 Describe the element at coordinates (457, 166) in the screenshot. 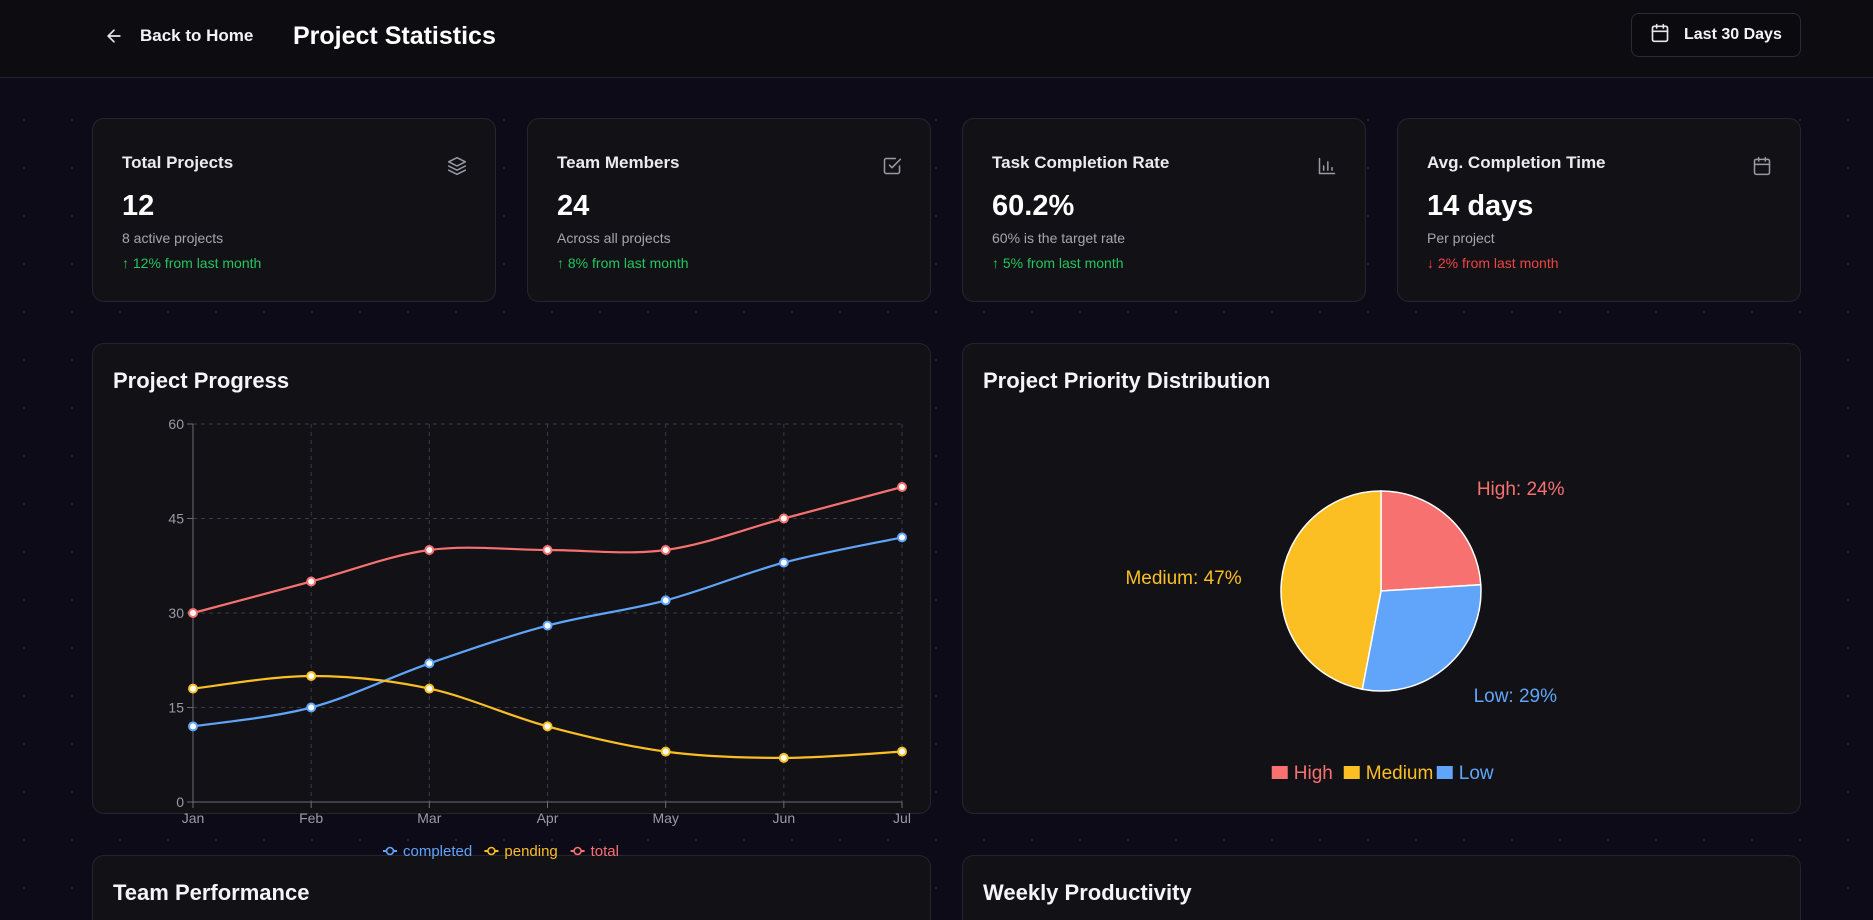

I see `layers-icon` at that location.